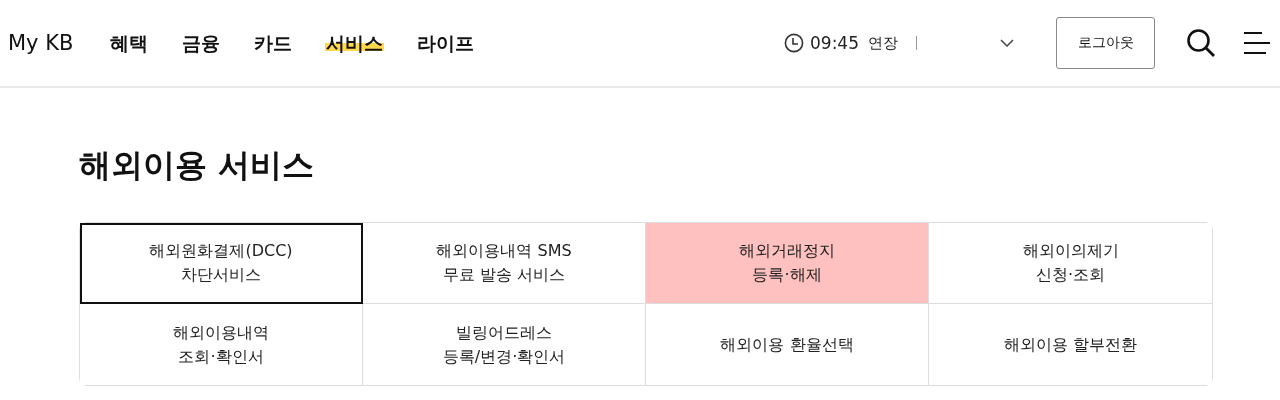 The height and width of the screenshot is (400, 1280). What do you see at coordinates (787, 263) in the screenshot?
I see `service-tab: 해외거래정지 등록·해제` at bounding box center [787, 263].